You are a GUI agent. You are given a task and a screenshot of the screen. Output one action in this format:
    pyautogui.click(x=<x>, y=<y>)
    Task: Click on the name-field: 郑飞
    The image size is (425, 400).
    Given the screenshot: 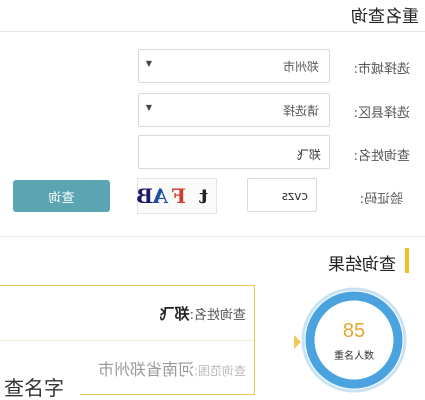 What is the action you would take?
    pyautogui.click(x=234, y=152)
    